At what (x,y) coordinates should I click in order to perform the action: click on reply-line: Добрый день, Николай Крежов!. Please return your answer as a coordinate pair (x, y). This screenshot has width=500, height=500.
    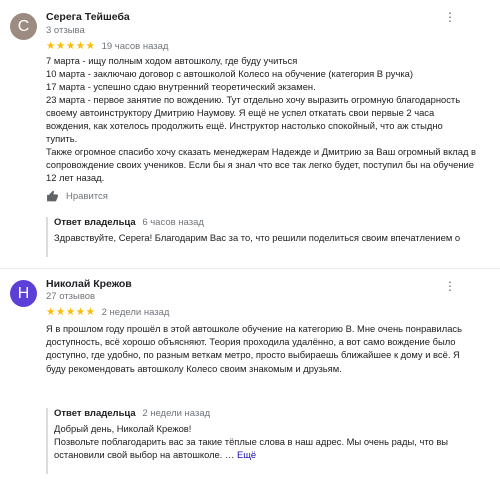
    Looking at the image, I should click on (123, 428).